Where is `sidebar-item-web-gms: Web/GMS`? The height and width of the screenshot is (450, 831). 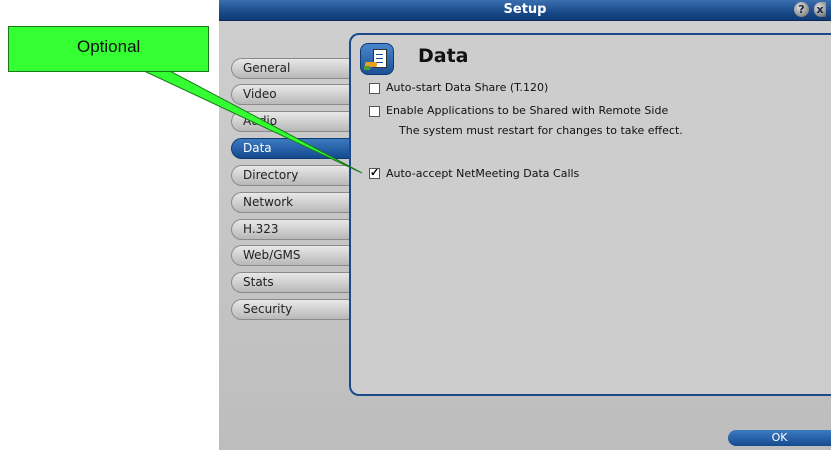 sidebar-item-web-gms: Web/GMS is located at coordinates (296, 255).